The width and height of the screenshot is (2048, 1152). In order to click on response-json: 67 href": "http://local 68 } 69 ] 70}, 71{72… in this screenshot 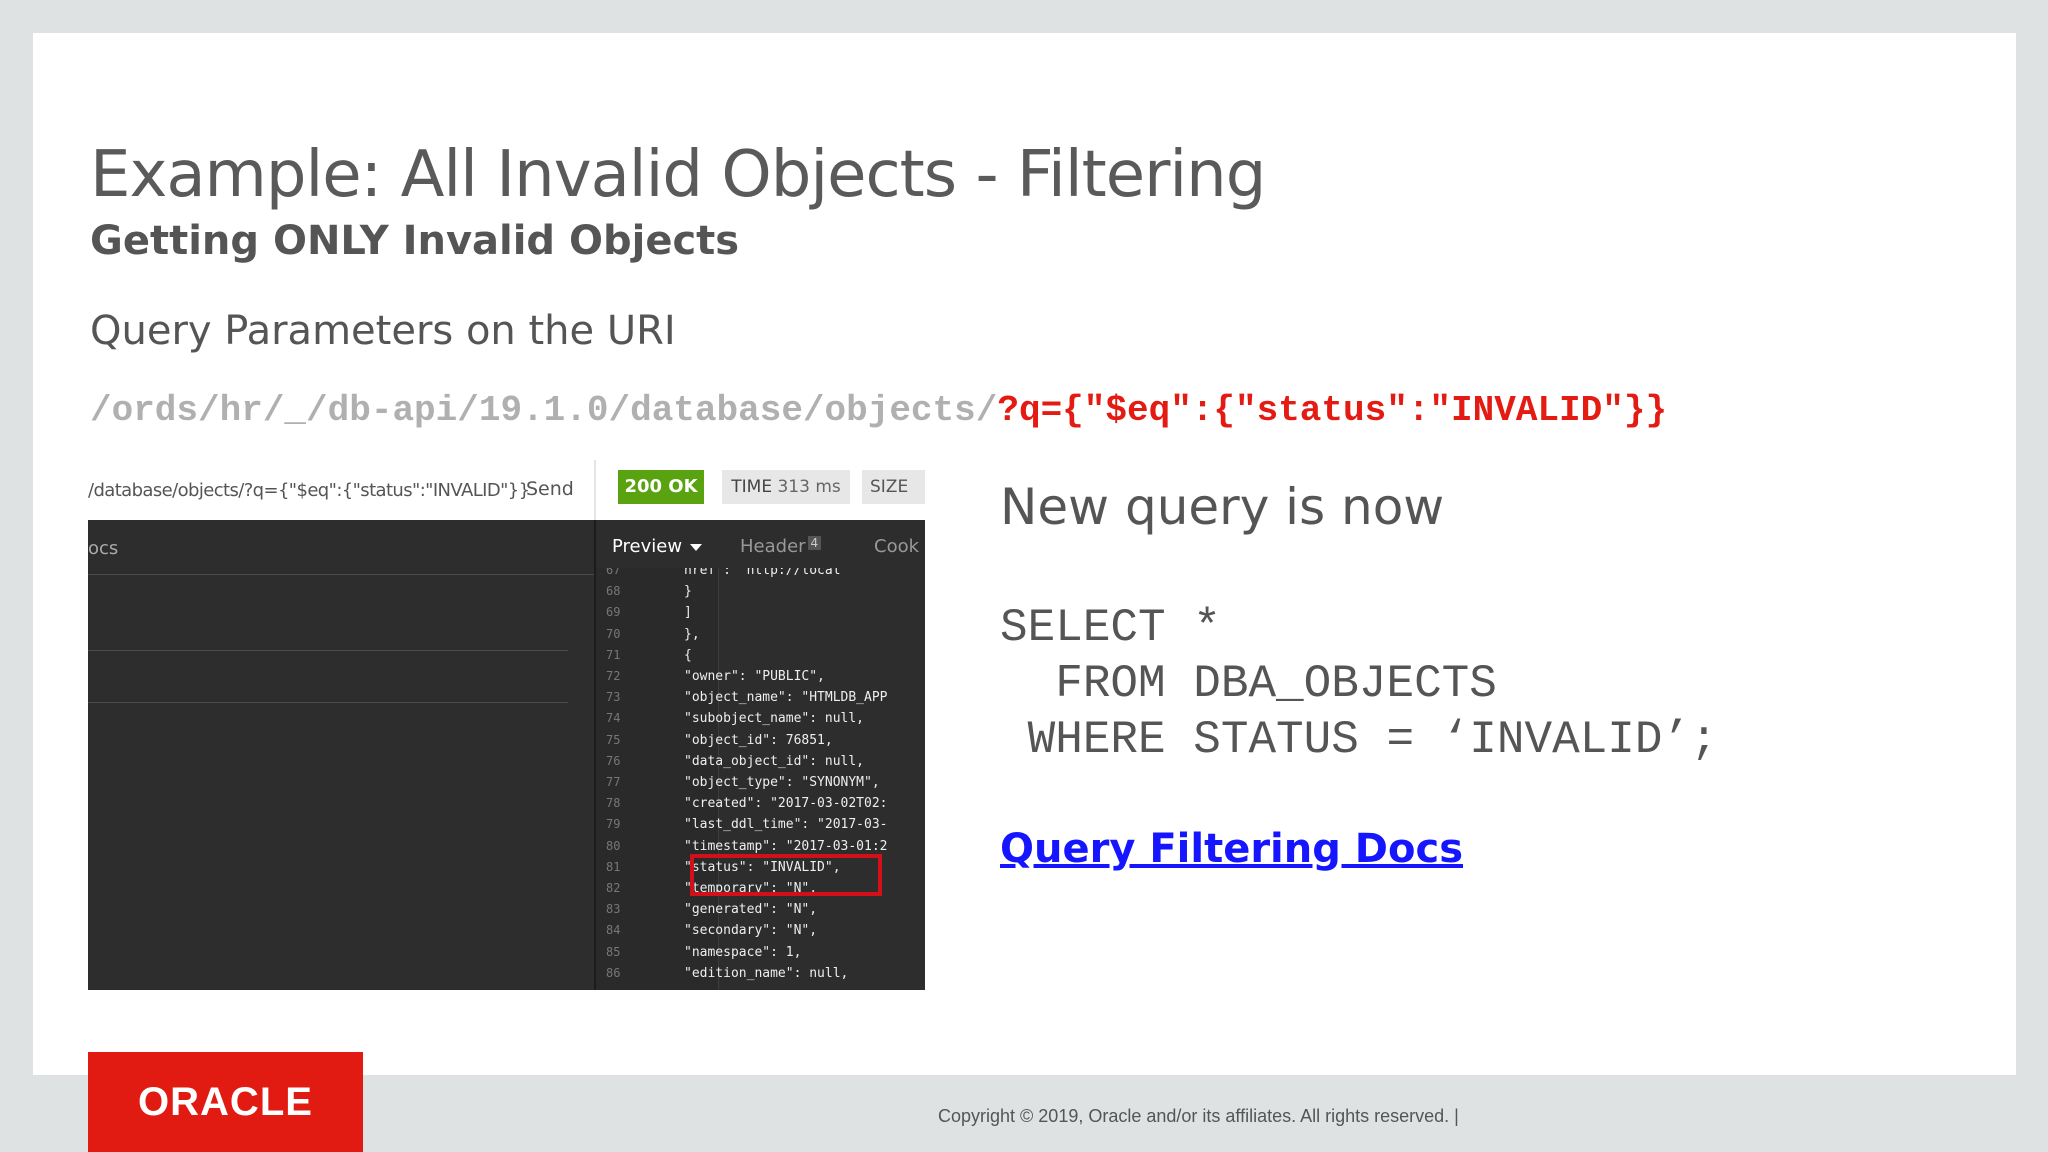, I will do `click(760, 775)`.